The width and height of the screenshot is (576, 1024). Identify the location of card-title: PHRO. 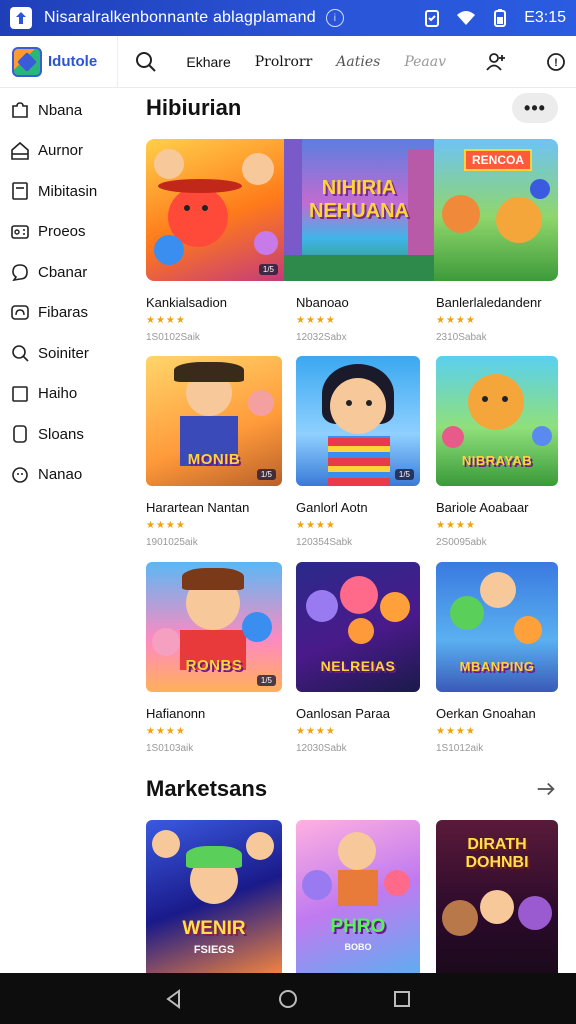
(358, 926).